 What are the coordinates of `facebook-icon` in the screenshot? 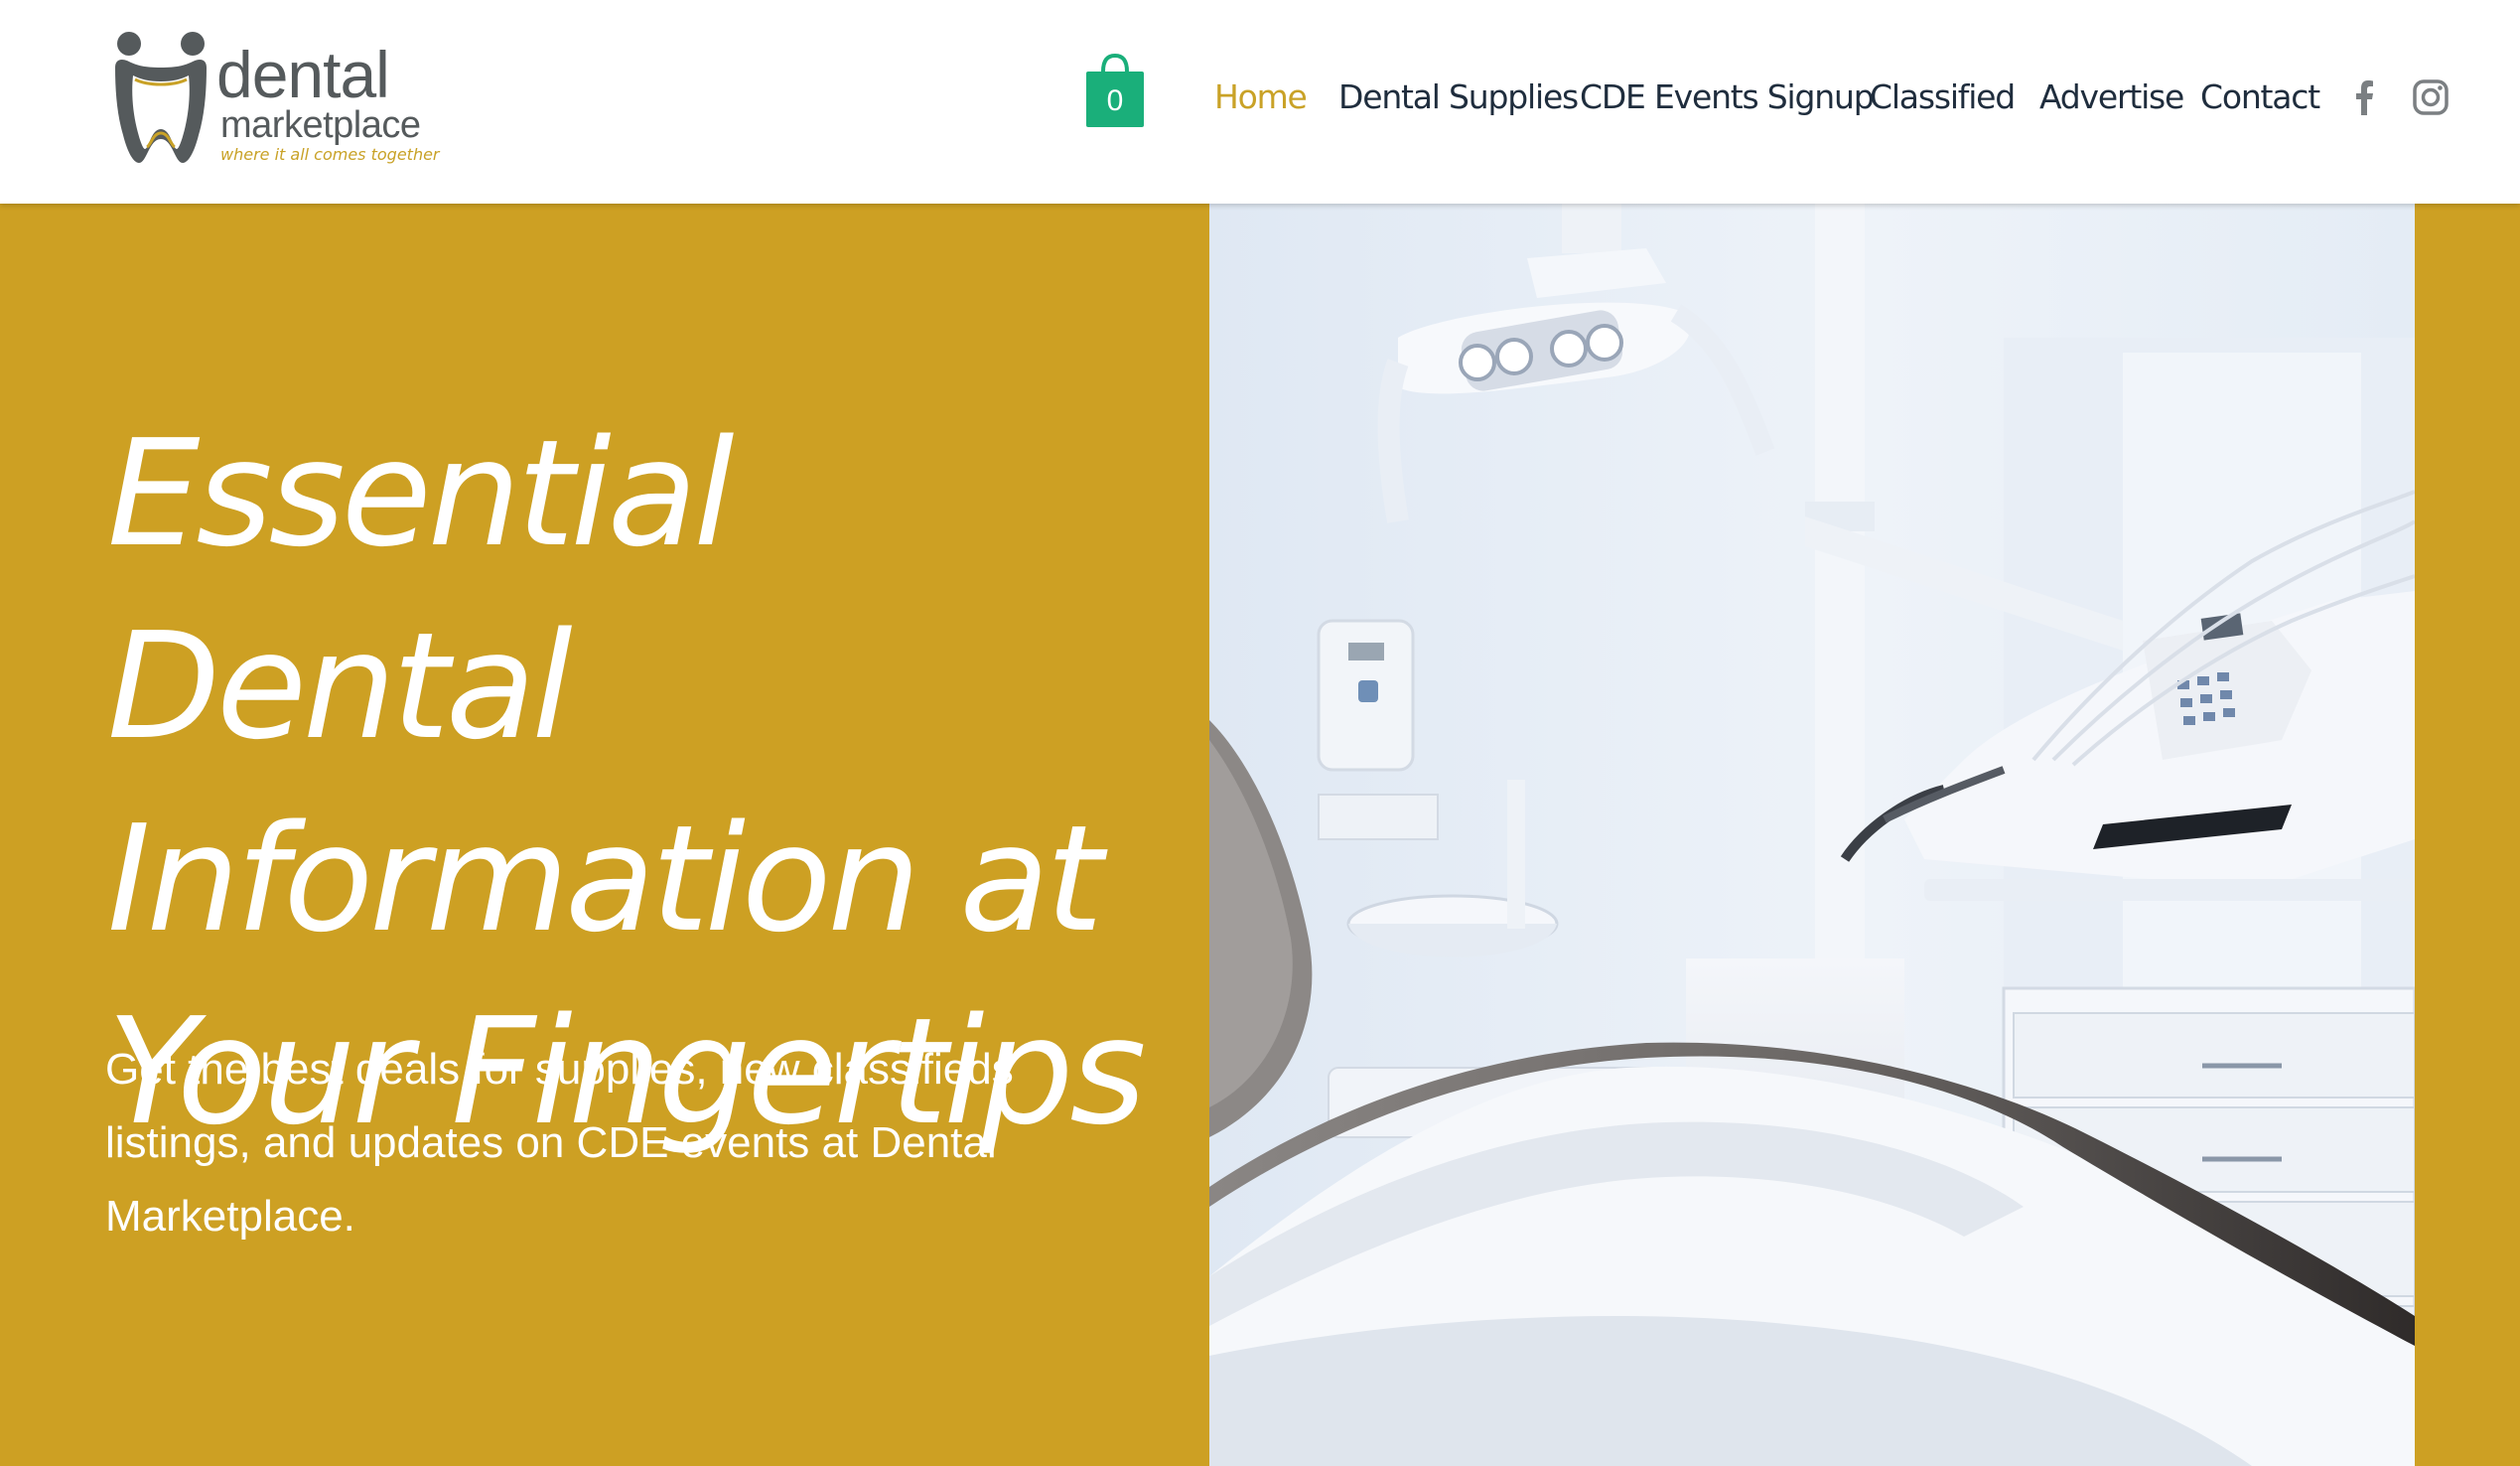 It's located at (2364, 97).